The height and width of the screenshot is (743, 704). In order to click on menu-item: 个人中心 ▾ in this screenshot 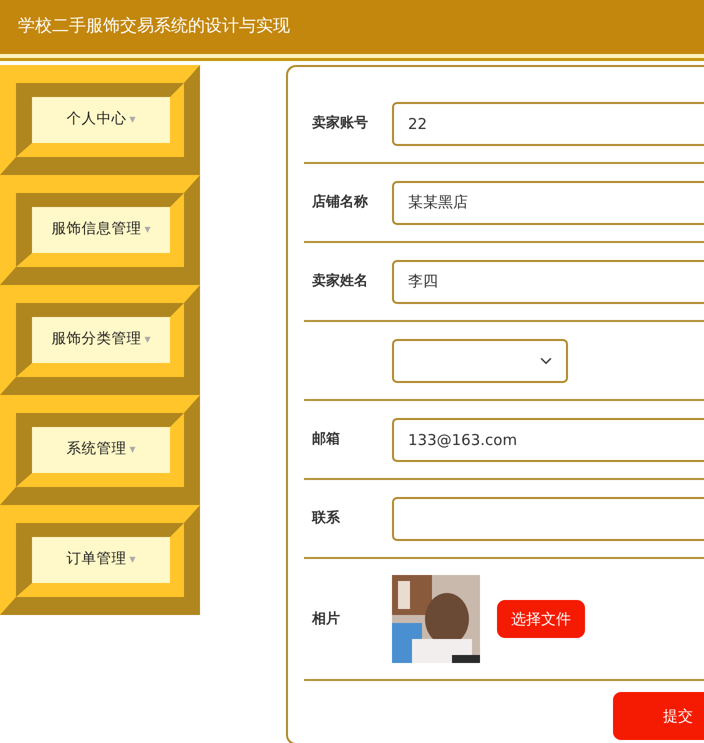, I will do `click(101, 120)`.